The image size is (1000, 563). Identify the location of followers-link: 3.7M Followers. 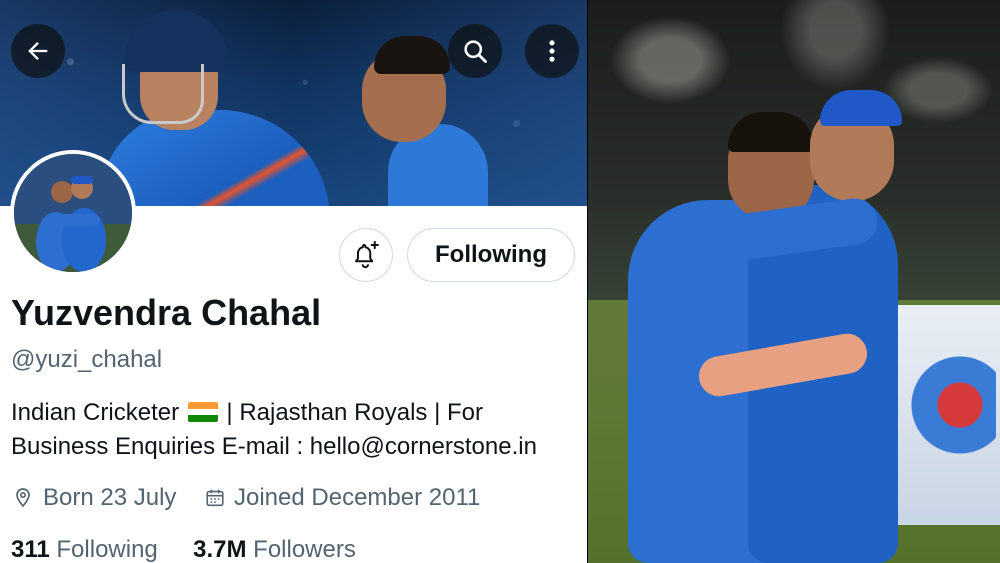
(274, 549).